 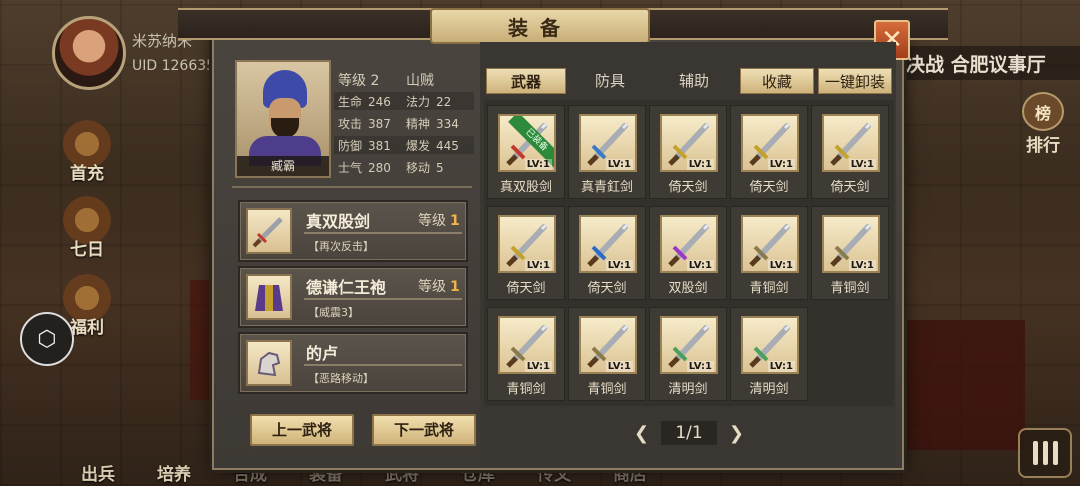 I want to click on ranking-label: 排行, so click(x=1043, y=146).